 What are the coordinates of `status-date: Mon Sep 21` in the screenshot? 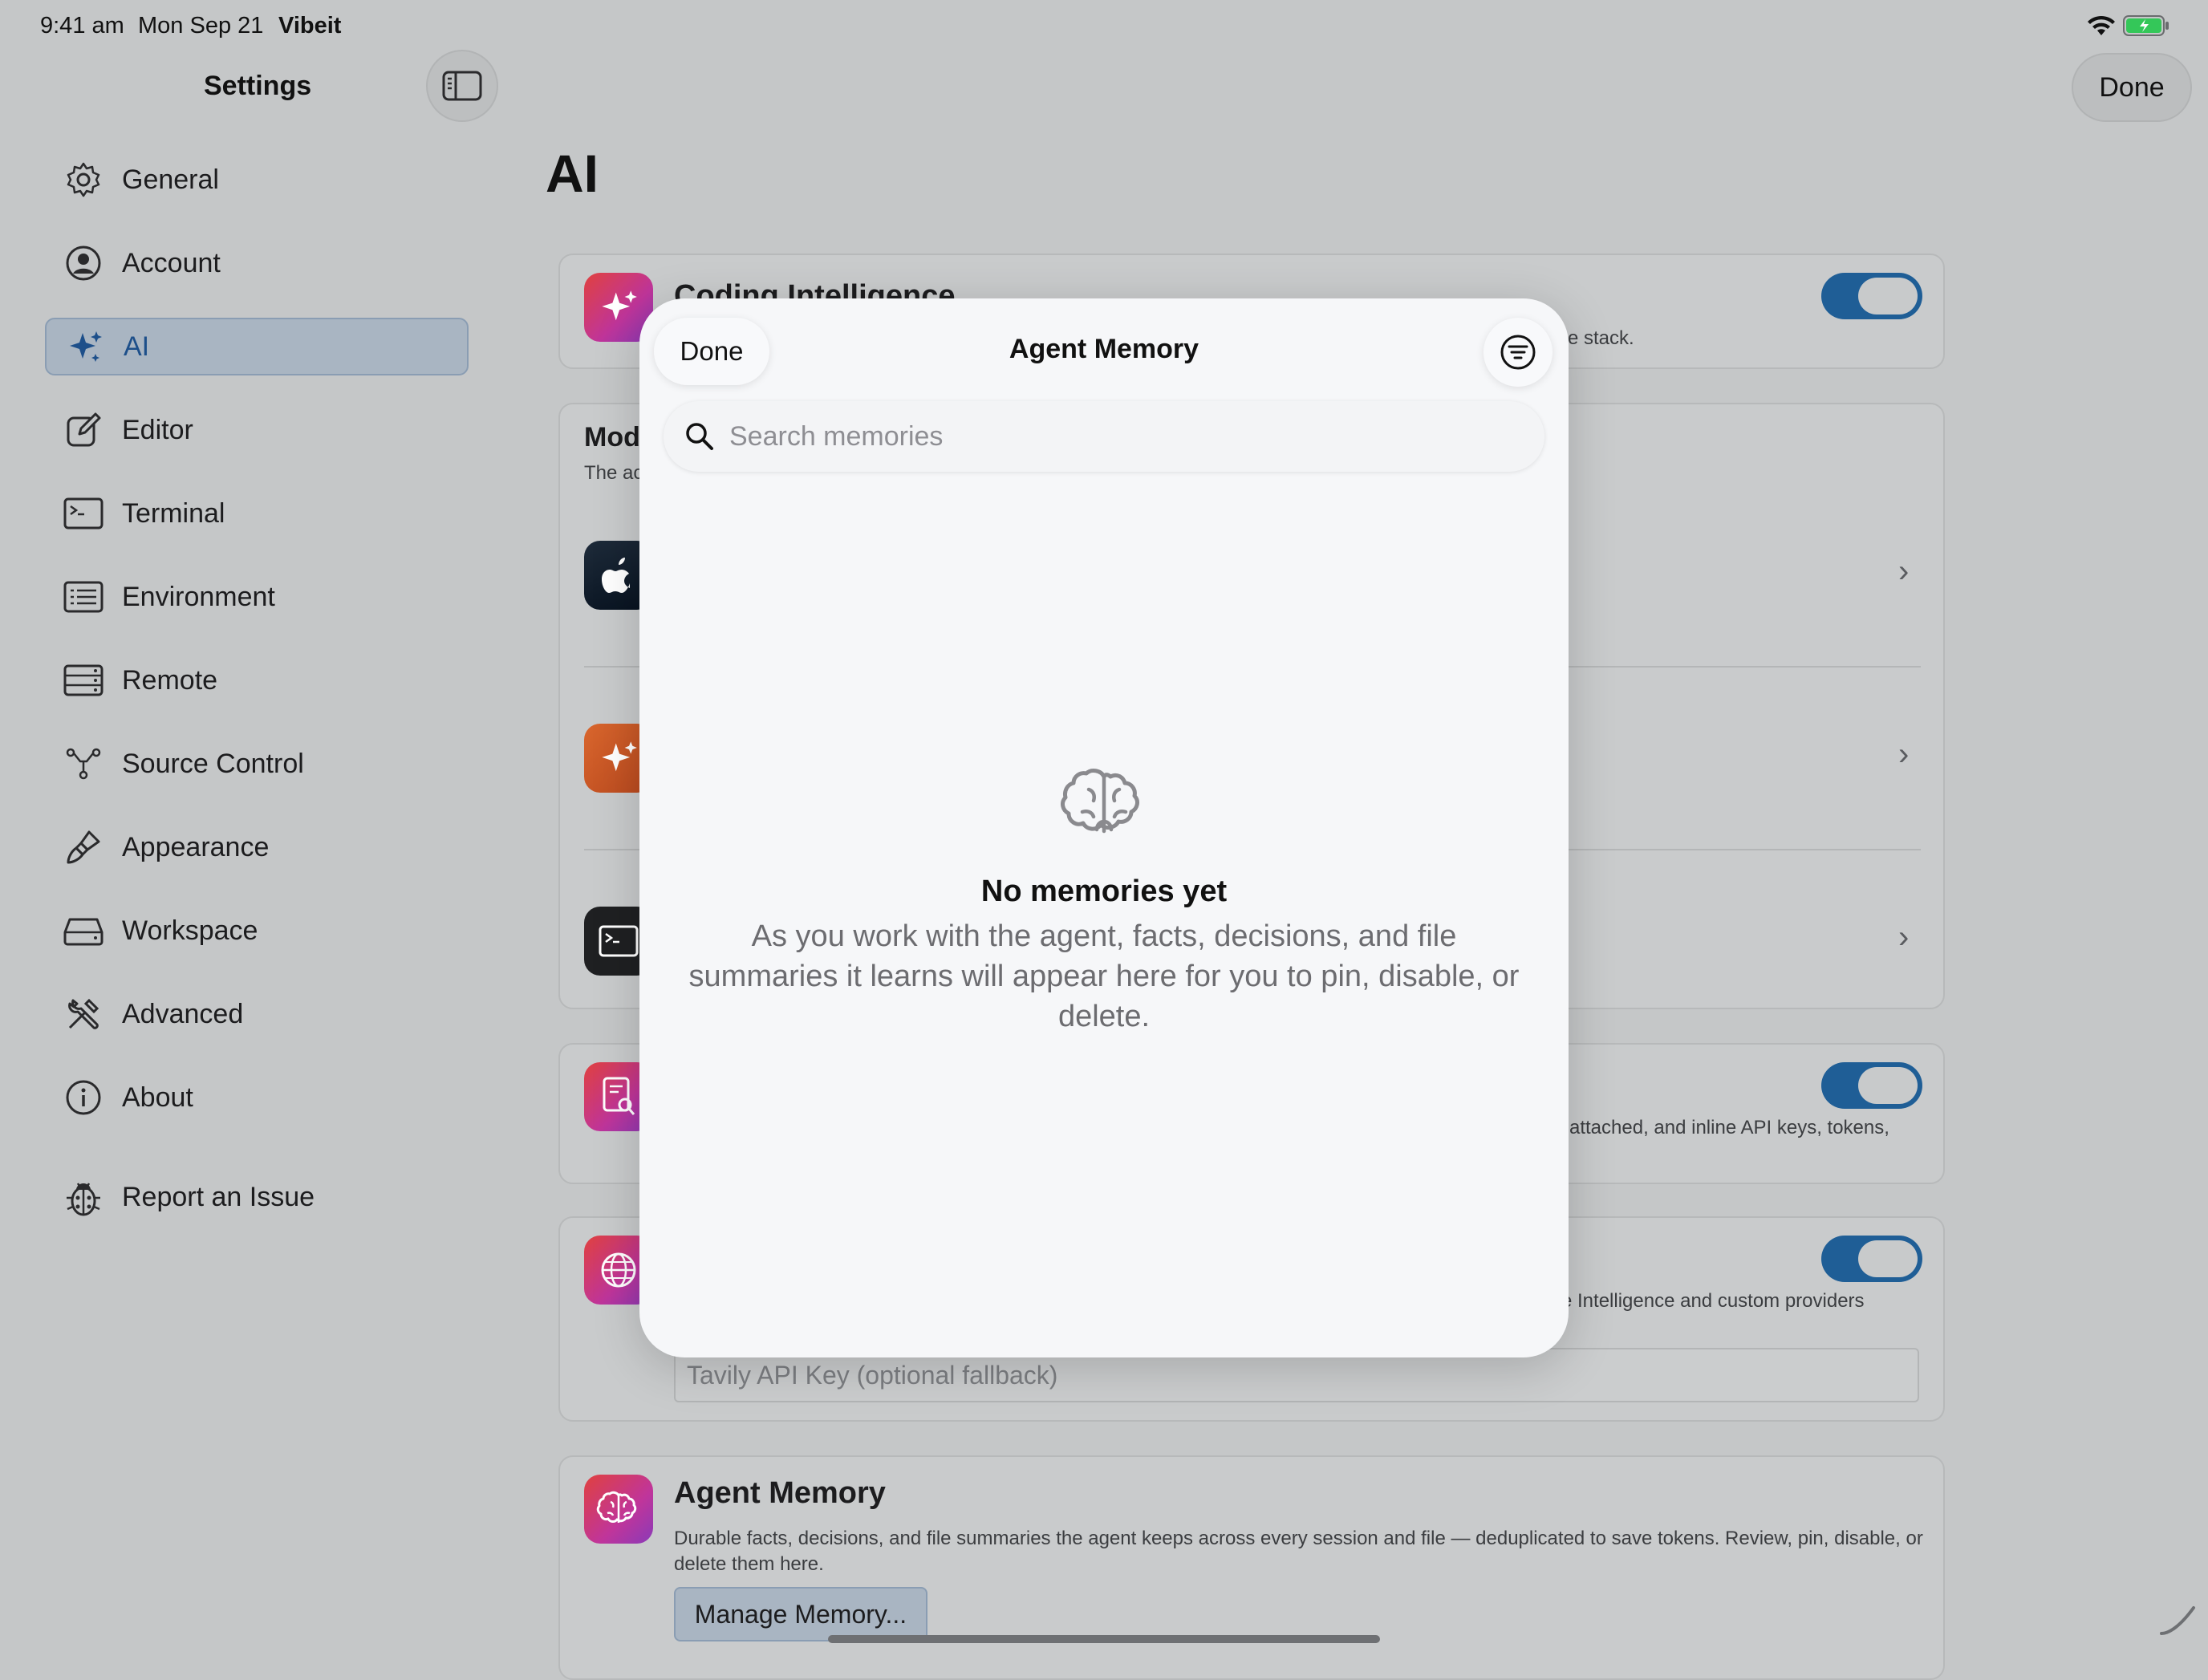 It's located at (201, 26).